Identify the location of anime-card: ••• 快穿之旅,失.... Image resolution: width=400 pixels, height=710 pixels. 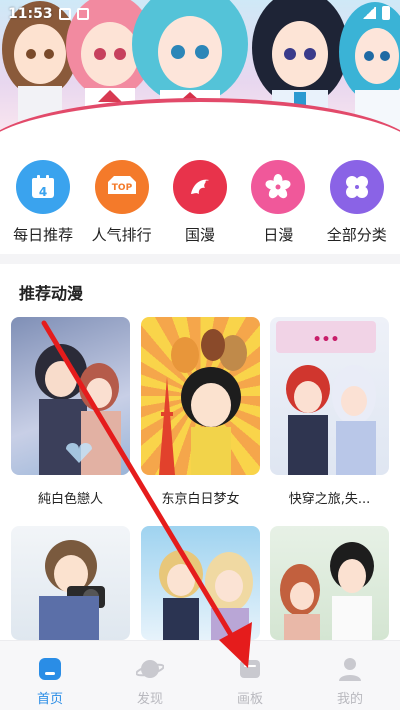
(329, 412).